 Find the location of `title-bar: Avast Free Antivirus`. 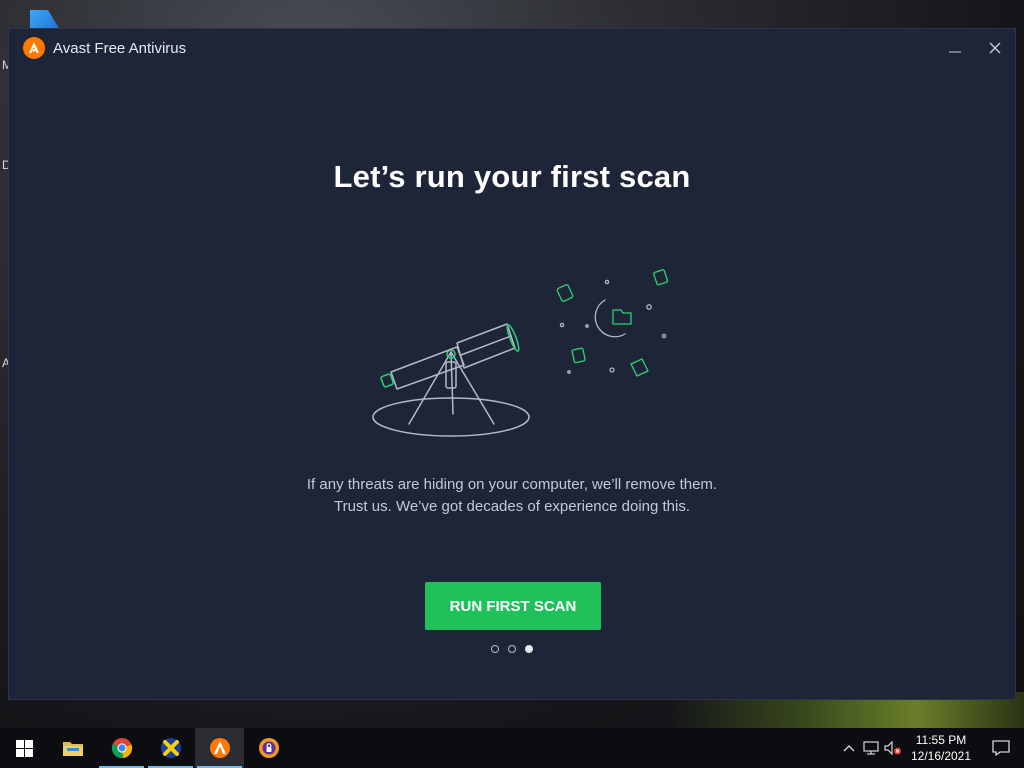

title-bar: Avast Free Antivirus is located at coordinates (512, 48).